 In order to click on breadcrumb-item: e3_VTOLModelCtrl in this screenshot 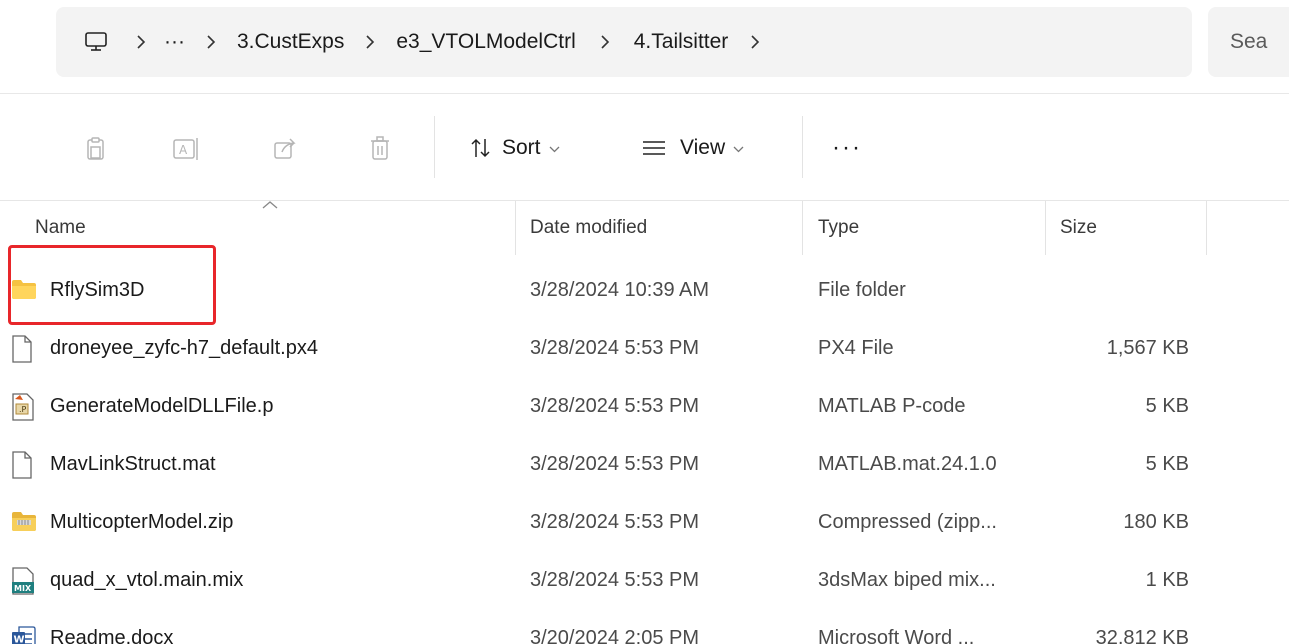, I will do `click(485, 42)`.